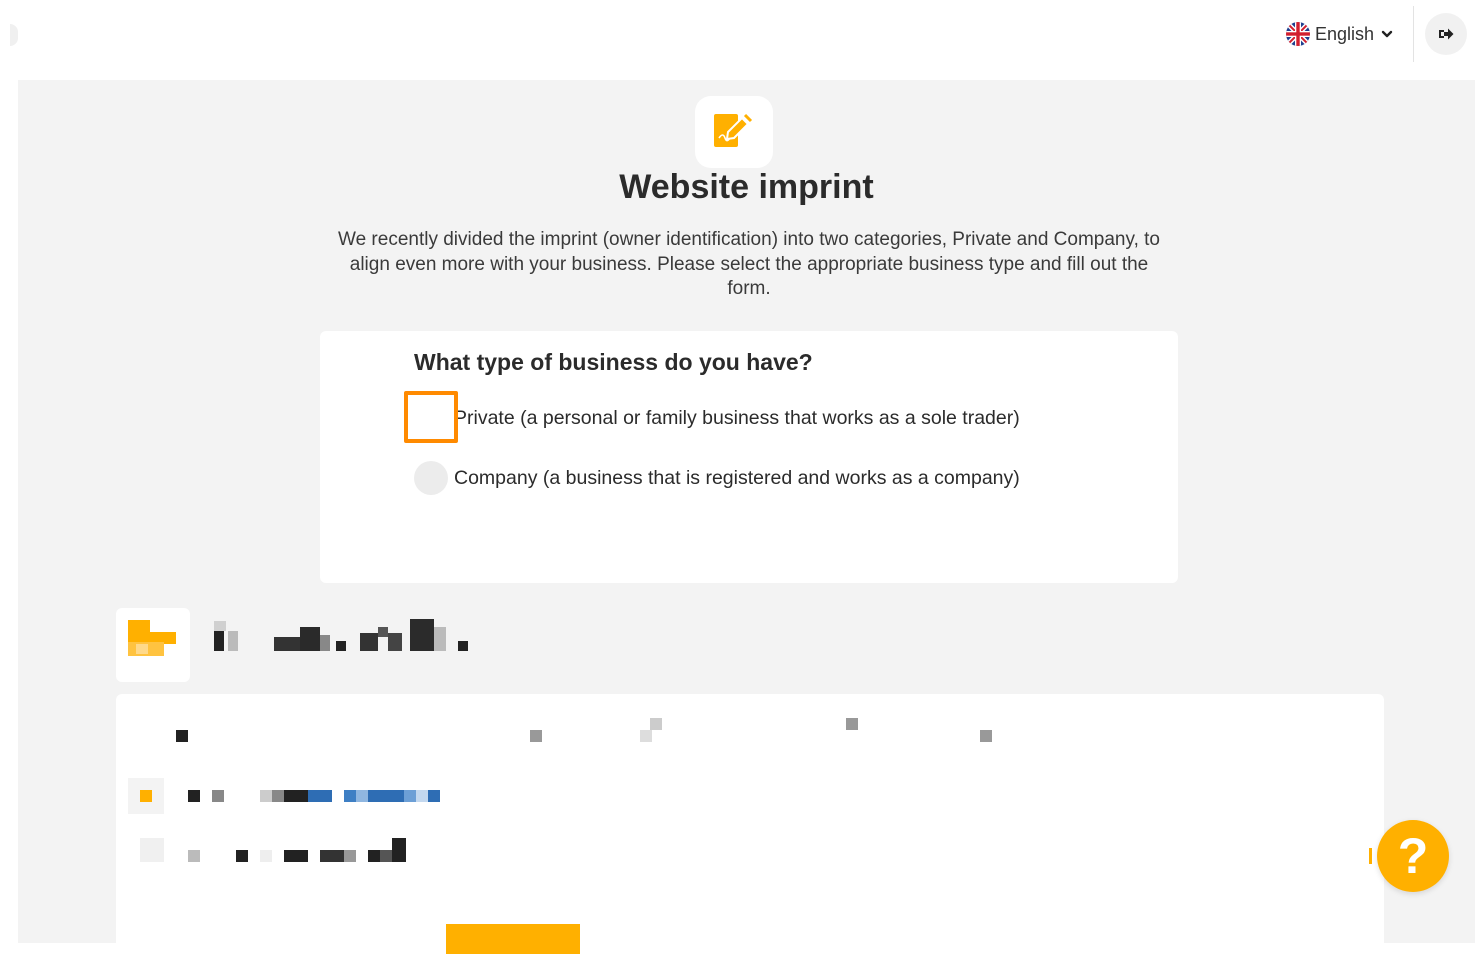 This screenshot has width=1475, height=954. I want to click on top-bar: English, so click(737, 37).